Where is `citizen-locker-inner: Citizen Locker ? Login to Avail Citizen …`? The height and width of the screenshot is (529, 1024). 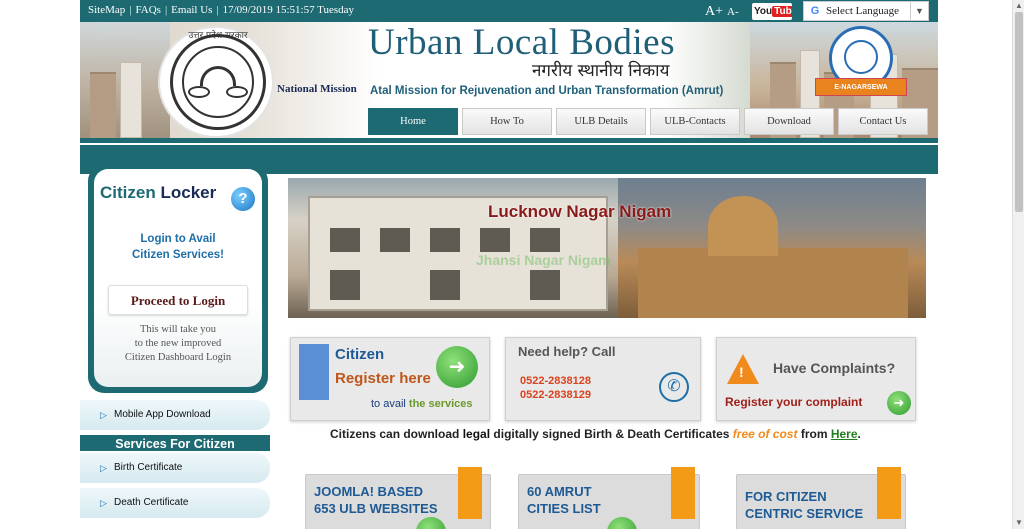
citizen-locker-inner: Citizen Locker ? Login to Avail Citizen … is located at coordinates (178, 278).